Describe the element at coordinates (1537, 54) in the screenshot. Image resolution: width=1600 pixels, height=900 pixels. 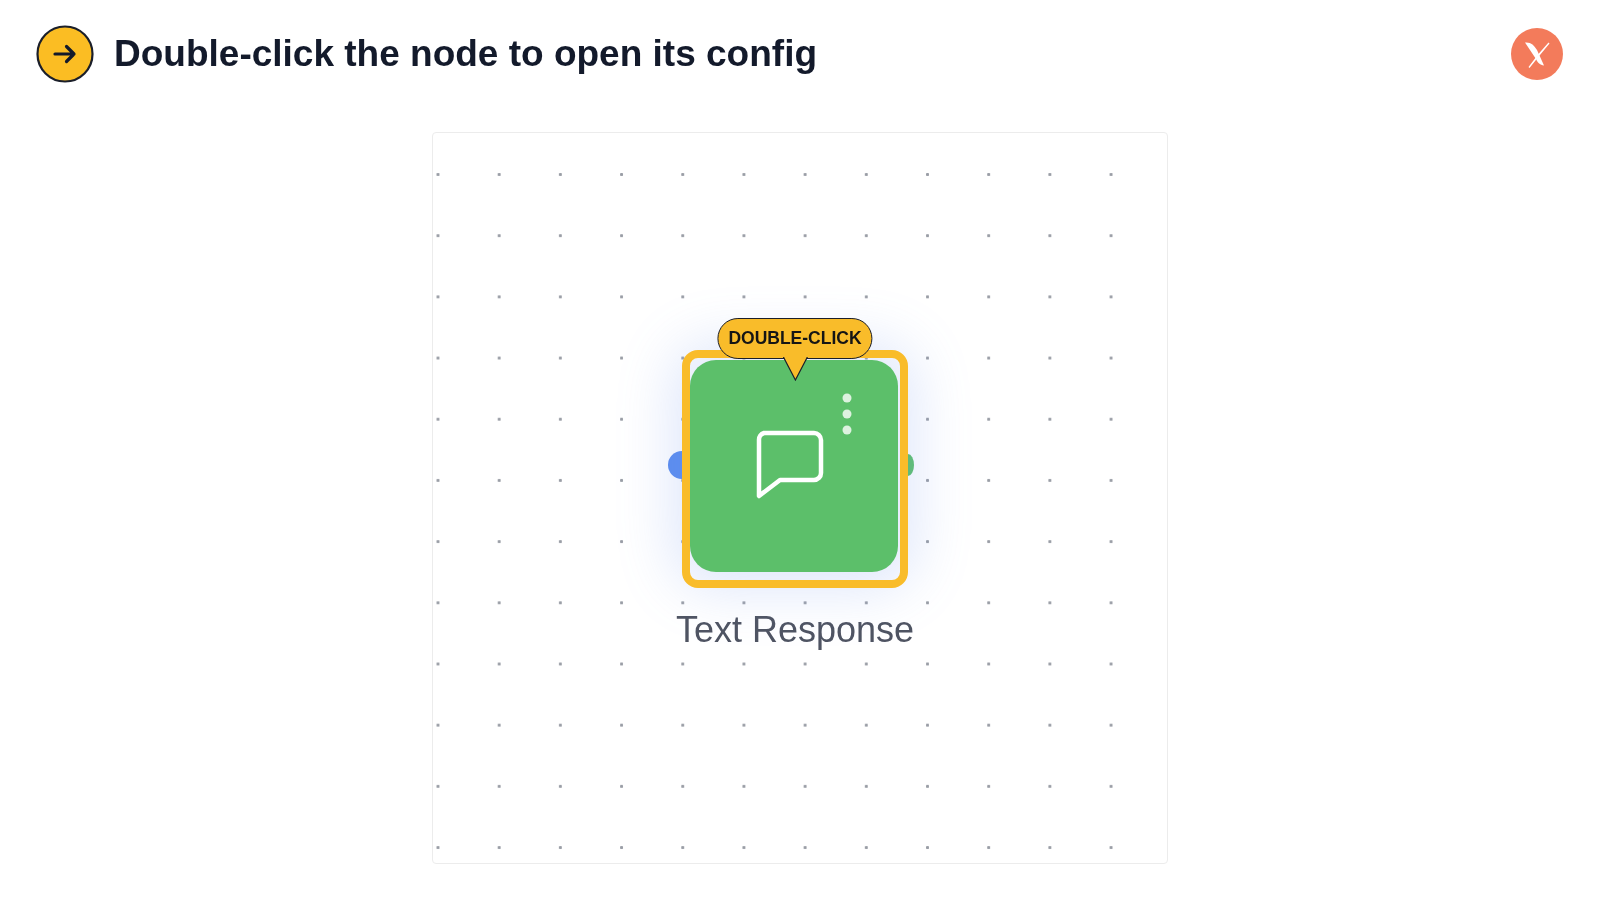
I see `logo-icon` at that location.